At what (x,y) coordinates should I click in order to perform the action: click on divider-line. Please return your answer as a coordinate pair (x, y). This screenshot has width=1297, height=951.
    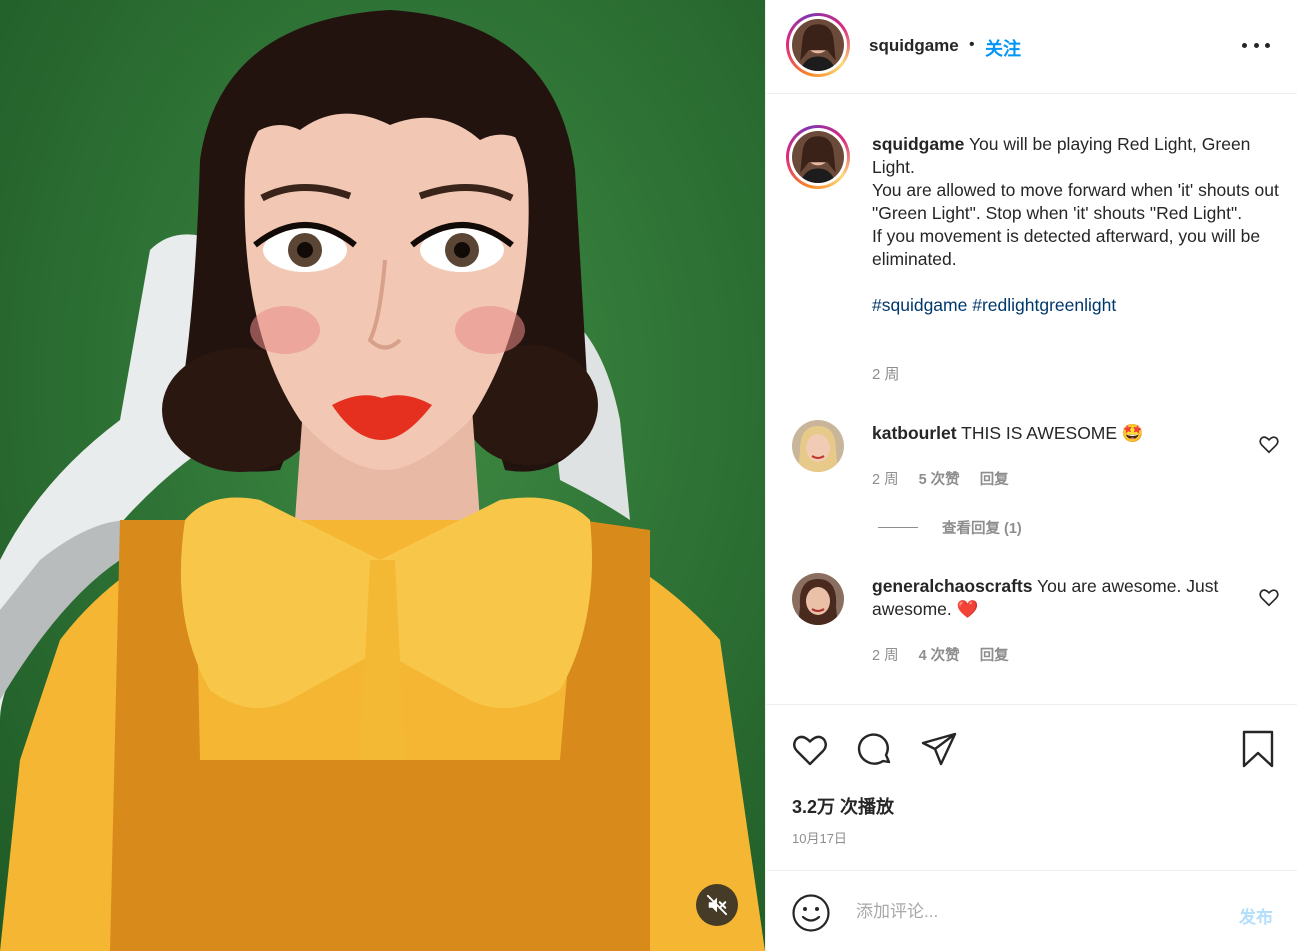
    Looking at the image, I should click on (898, 527).